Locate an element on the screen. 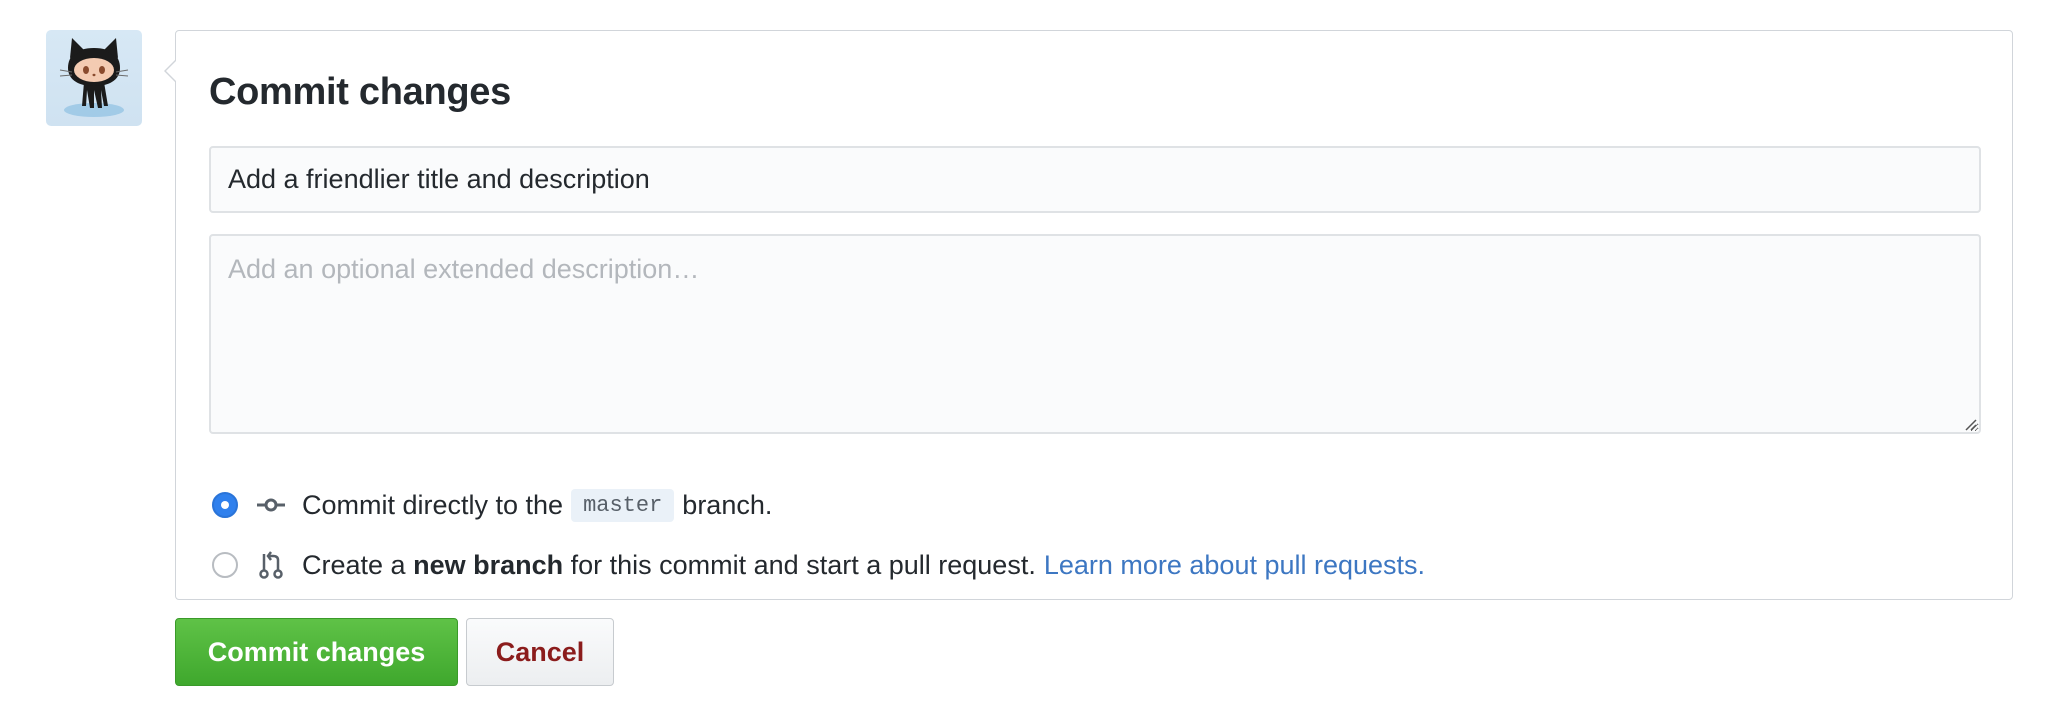 This screenshot has height=728, width=2054. option-direct-text-after: branch. is located at coordinates (727, 504).